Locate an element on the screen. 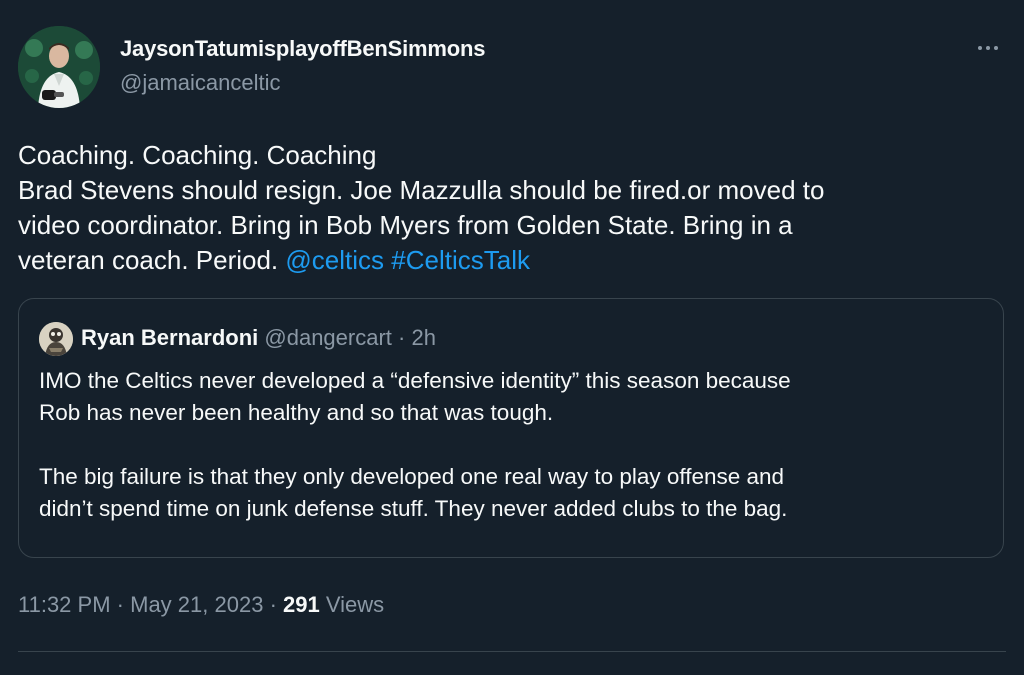 The width and height of the screenshot is (1024, 675). divider is located at coordinates (512, 651).